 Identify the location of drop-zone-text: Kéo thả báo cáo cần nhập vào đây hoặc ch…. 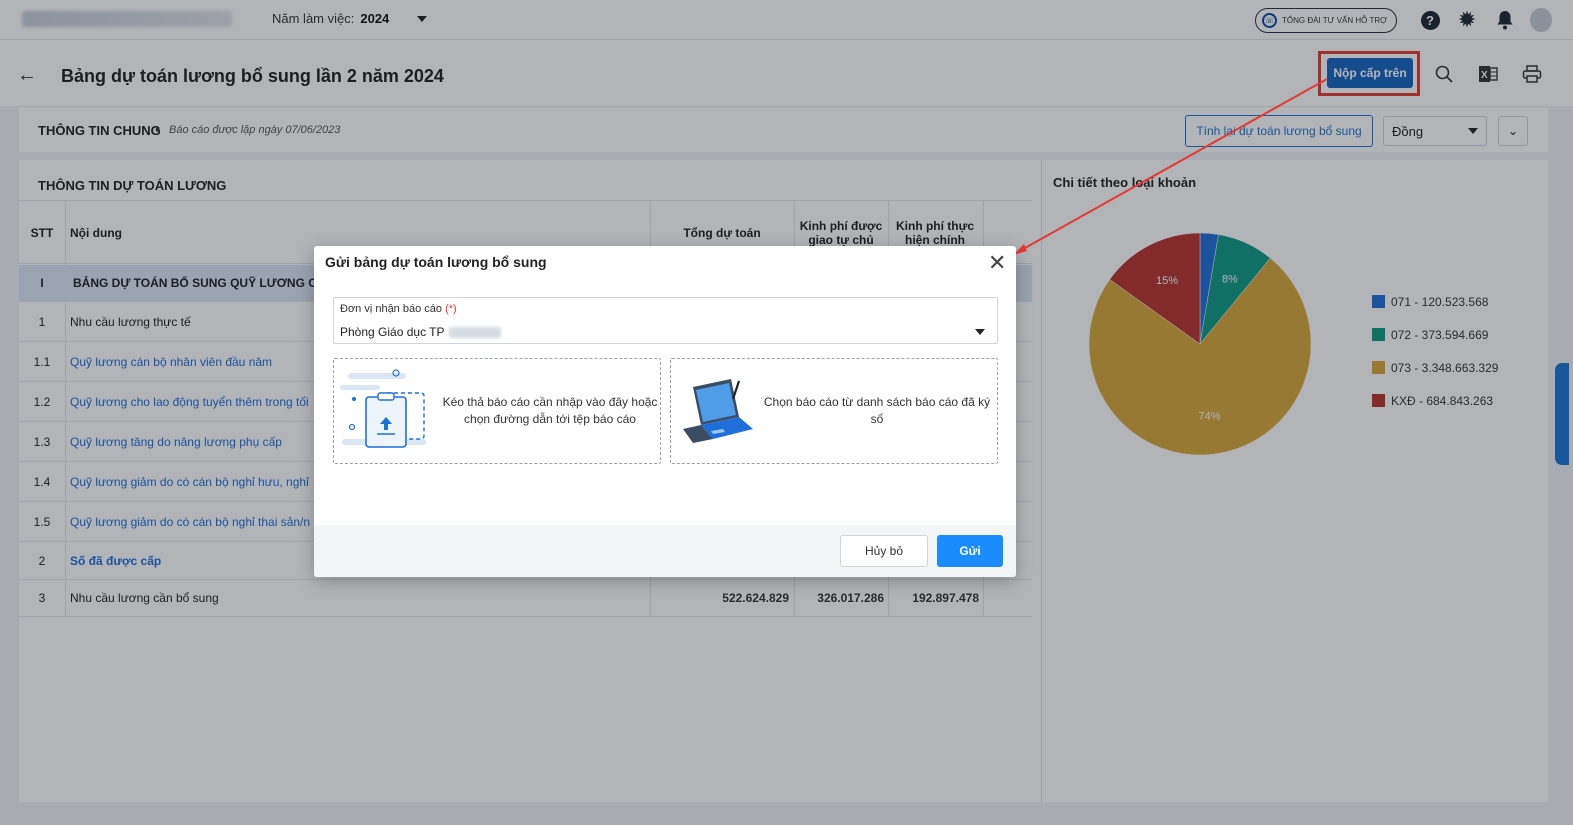
(550, 410).